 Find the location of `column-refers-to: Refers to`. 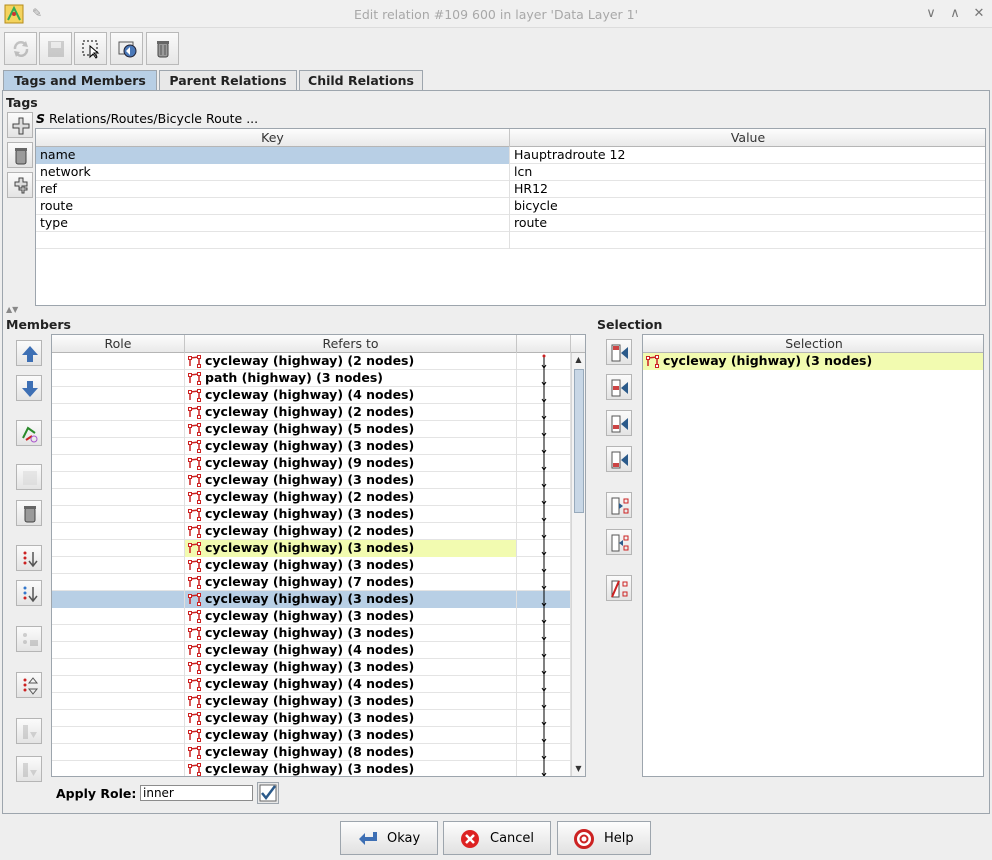

column-refers-to: Refers to is located at coordinates (351, 344).